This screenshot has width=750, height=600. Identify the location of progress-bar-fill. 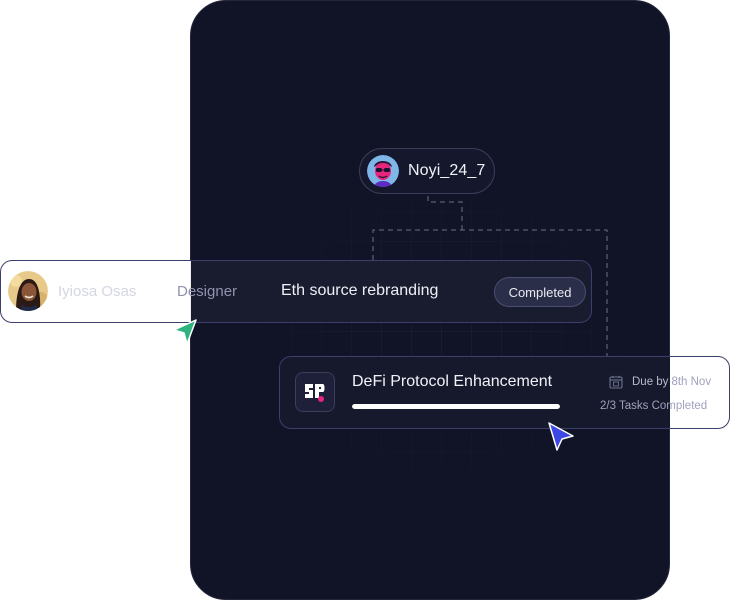
(456, 406).